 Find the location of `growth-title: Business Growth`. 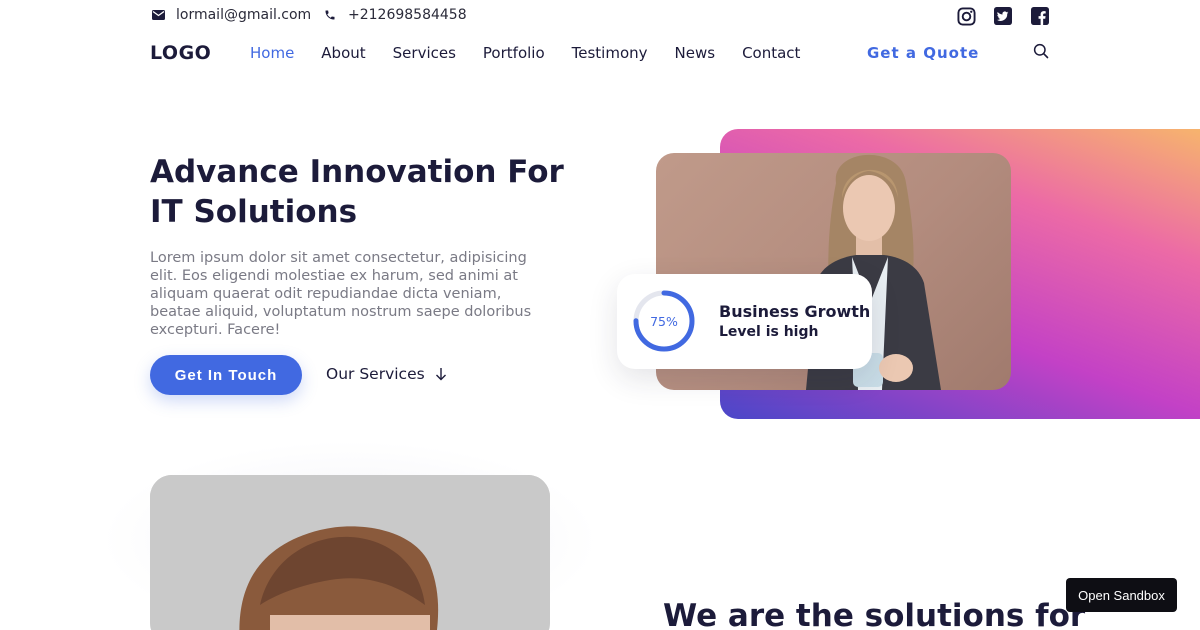

growth-title: Business Growth is located at coordinates (795, 311).